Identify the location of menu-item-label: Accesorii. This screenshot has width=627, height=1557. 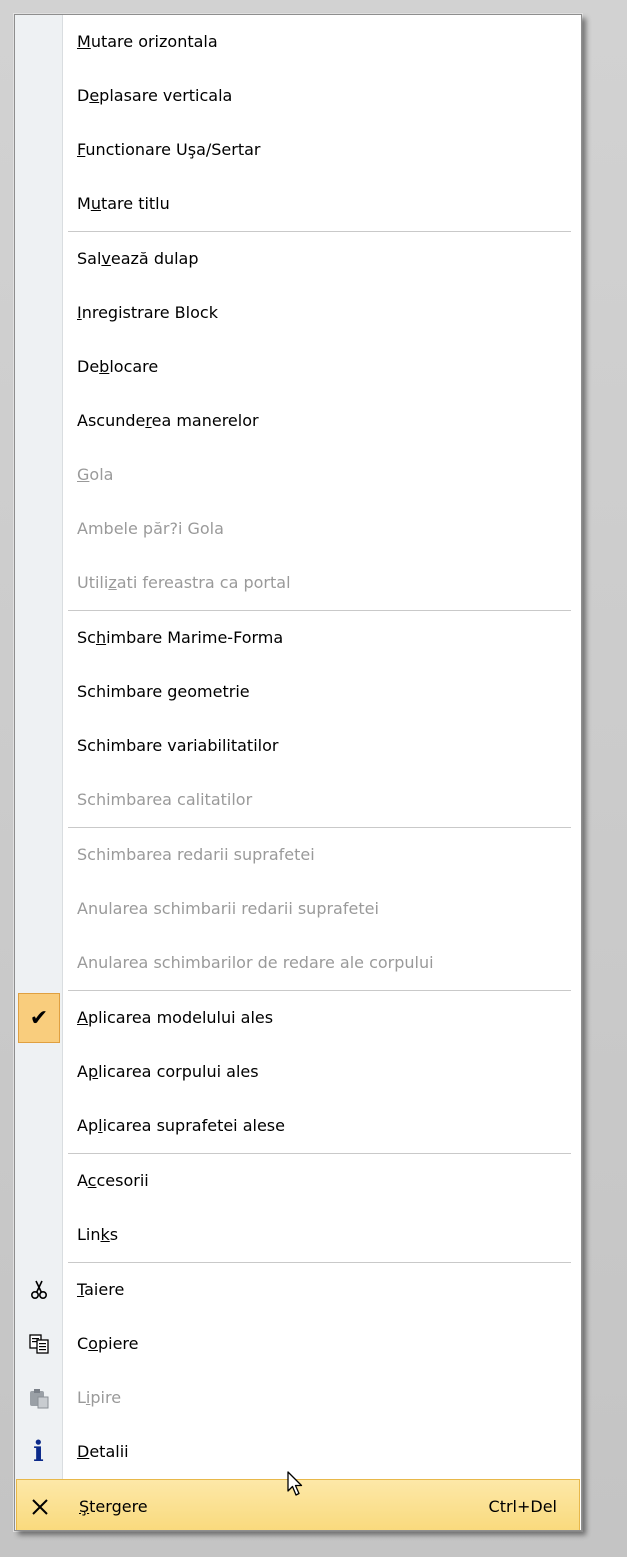
(113, 1180).